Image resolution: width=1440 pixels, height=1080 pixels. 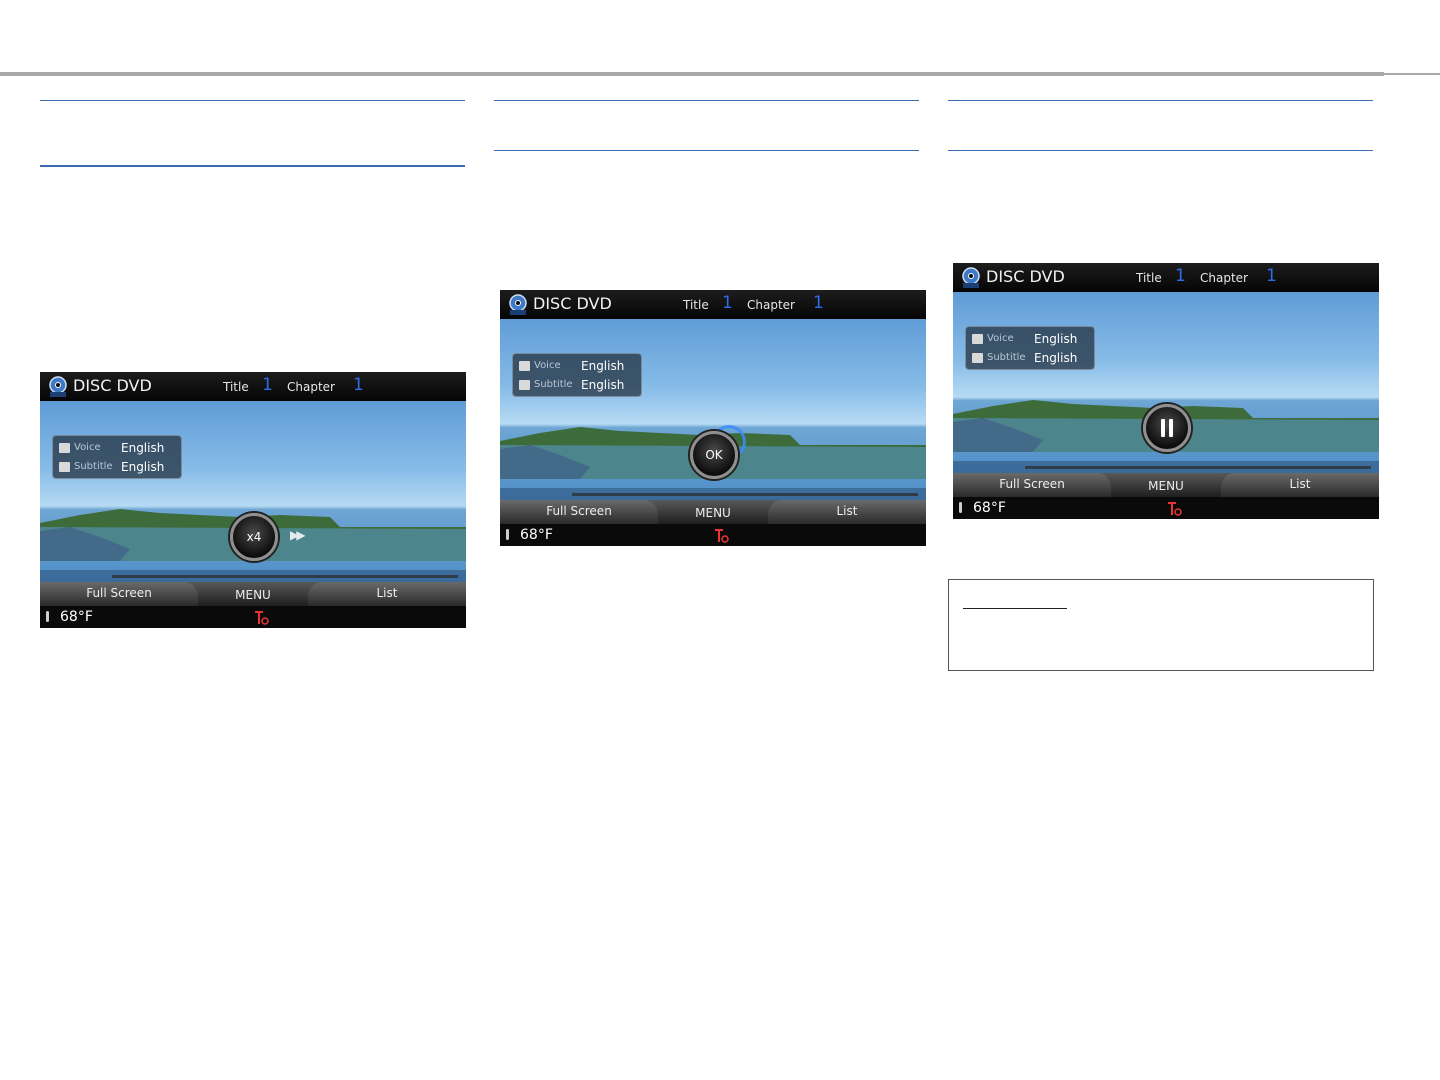 What do you see at coordinates (252, 166) in the screenshot?
I see `col1-rule-bottom` at bounding box center [252, 166].